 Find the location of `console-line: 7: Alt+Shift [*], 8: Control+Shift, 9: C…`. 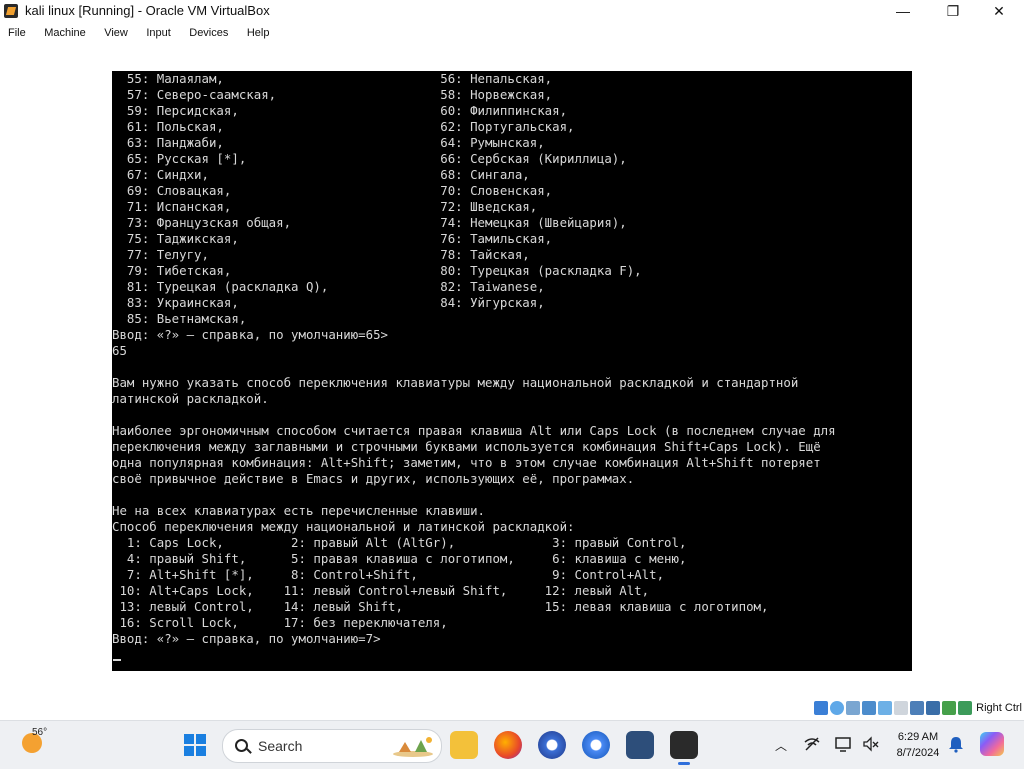

console-line: 7: Alt+Shift [*], 8: Control+Shift, 9: C… is located at coordinates (388, 574).